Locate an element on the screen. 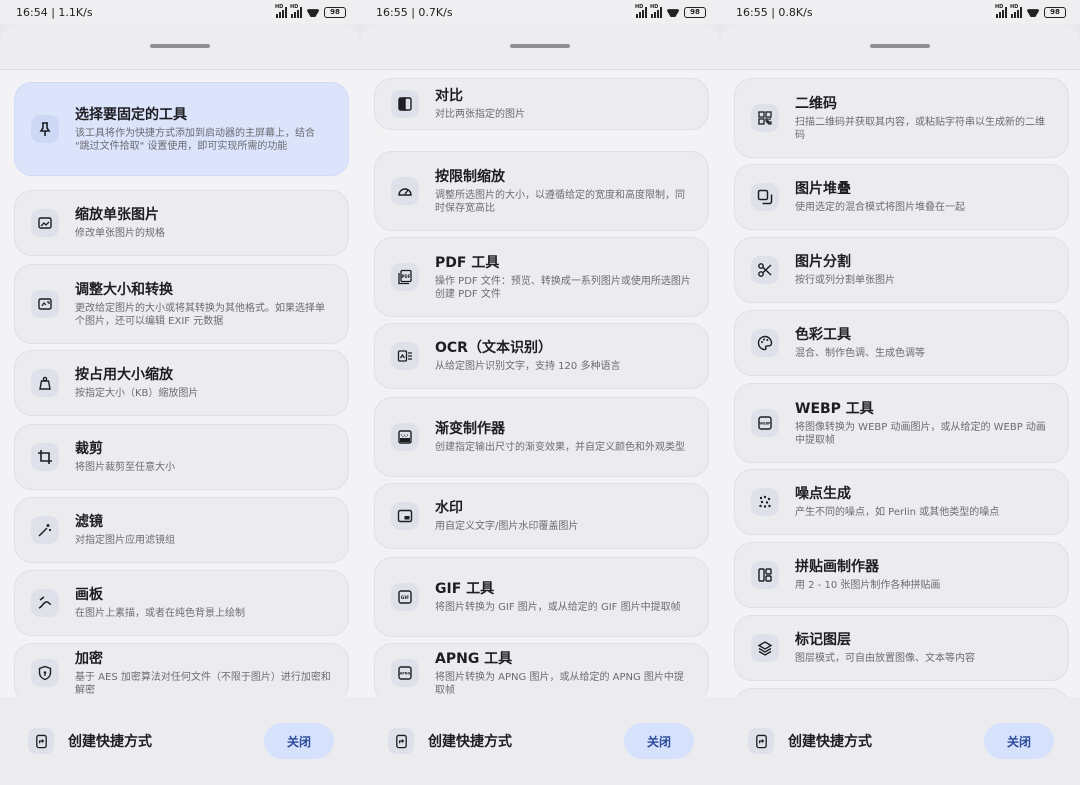 This screenshot has height=785, width=1080. tool-card: GIF GIF 工具 将图片转换为 GIF 图片，或从给定的 GIF 图片中提取帧 is located at coordinates (541, 597).